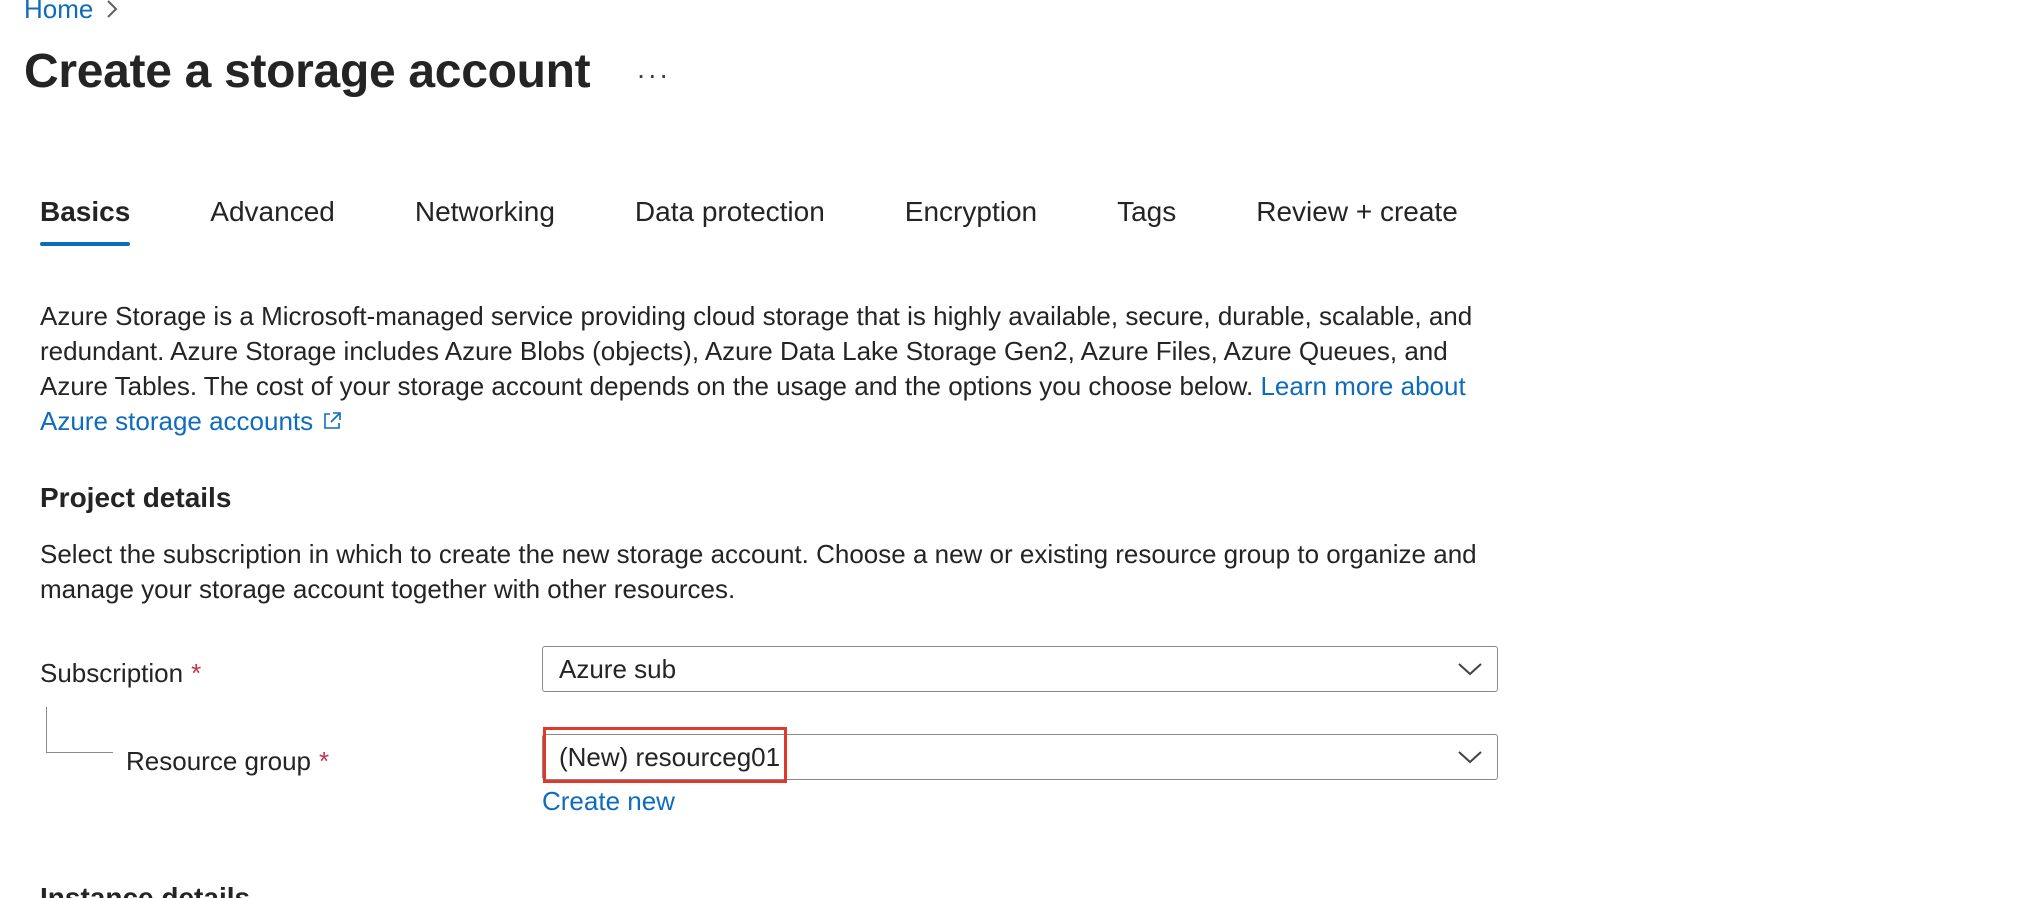  I want to click on tab-basics: Basics, so click(85, 221).